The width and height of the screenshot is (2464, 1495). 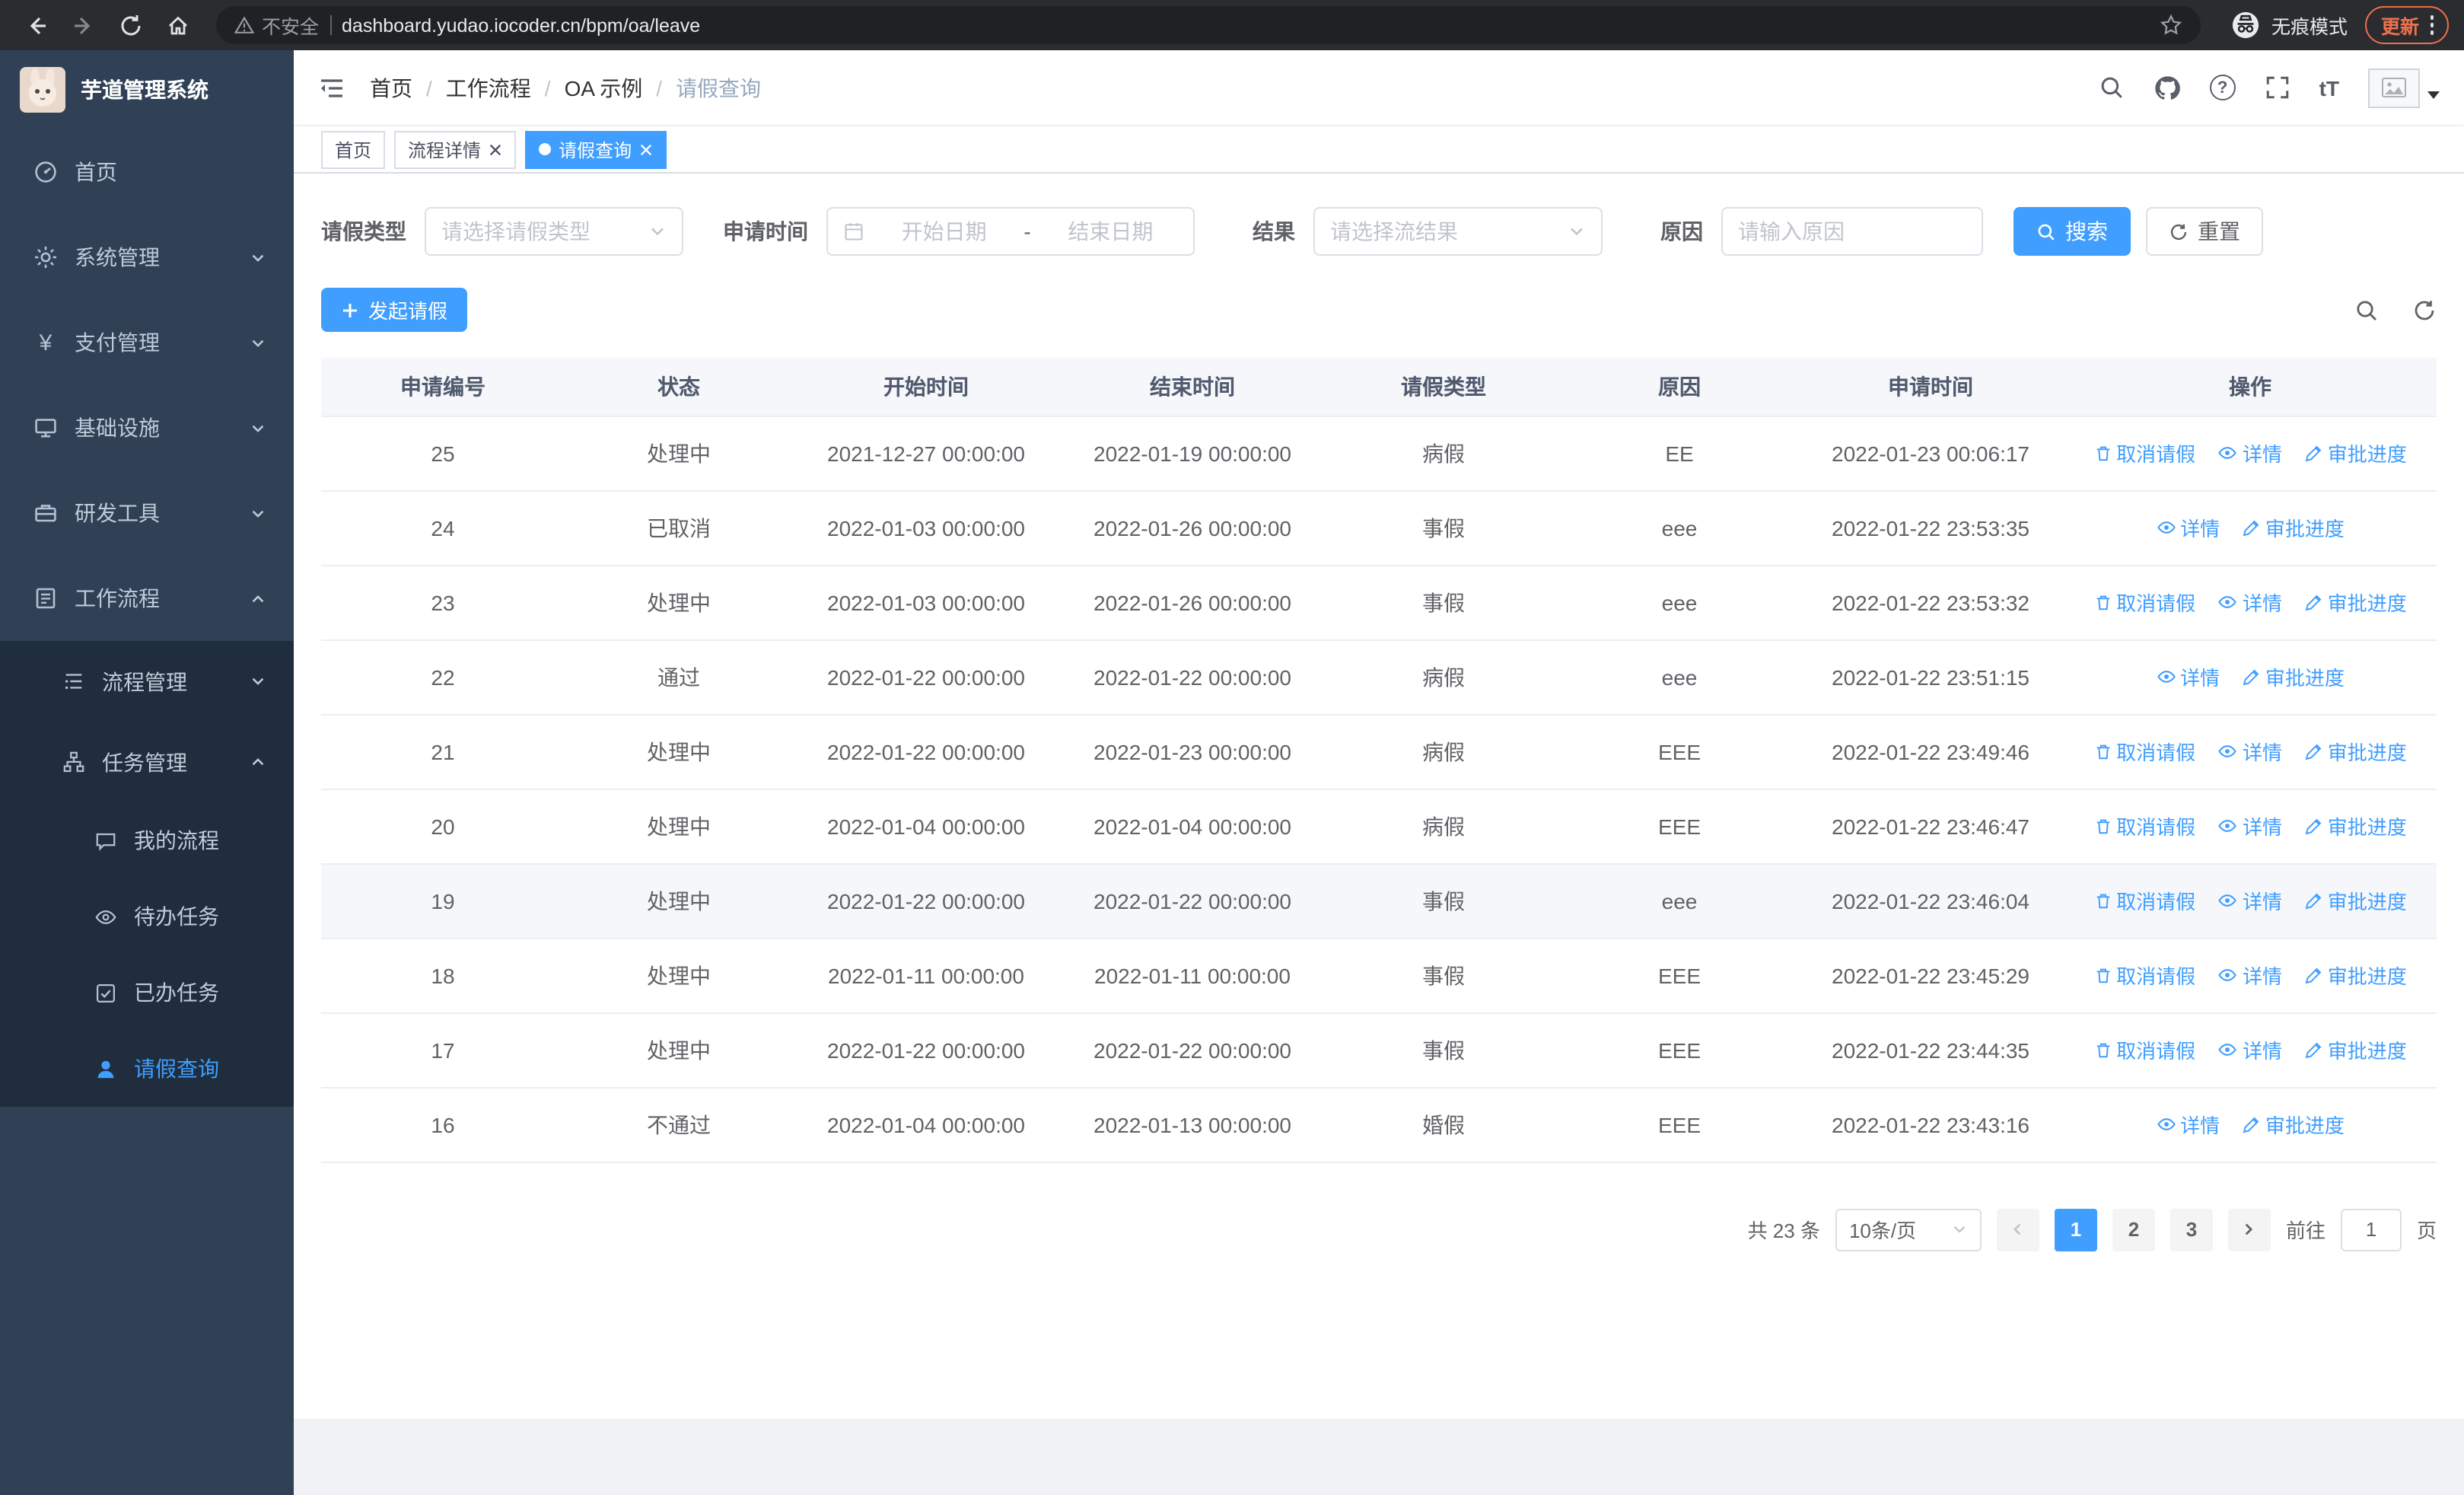 I want to click on browser-home-icon, so click(x=177, y=26).